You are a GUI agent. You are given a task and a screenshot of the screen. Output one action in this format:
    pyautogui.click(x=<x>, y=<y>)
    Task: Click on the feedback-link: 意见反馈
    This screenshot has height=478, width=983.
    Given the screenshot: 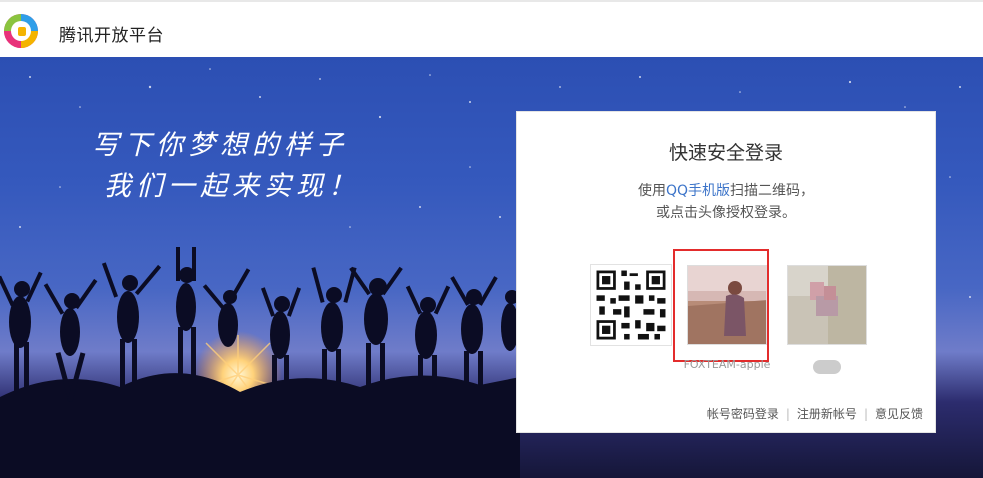 What is the action you would take?
    pyautogui.click(x=899, y=414)
    